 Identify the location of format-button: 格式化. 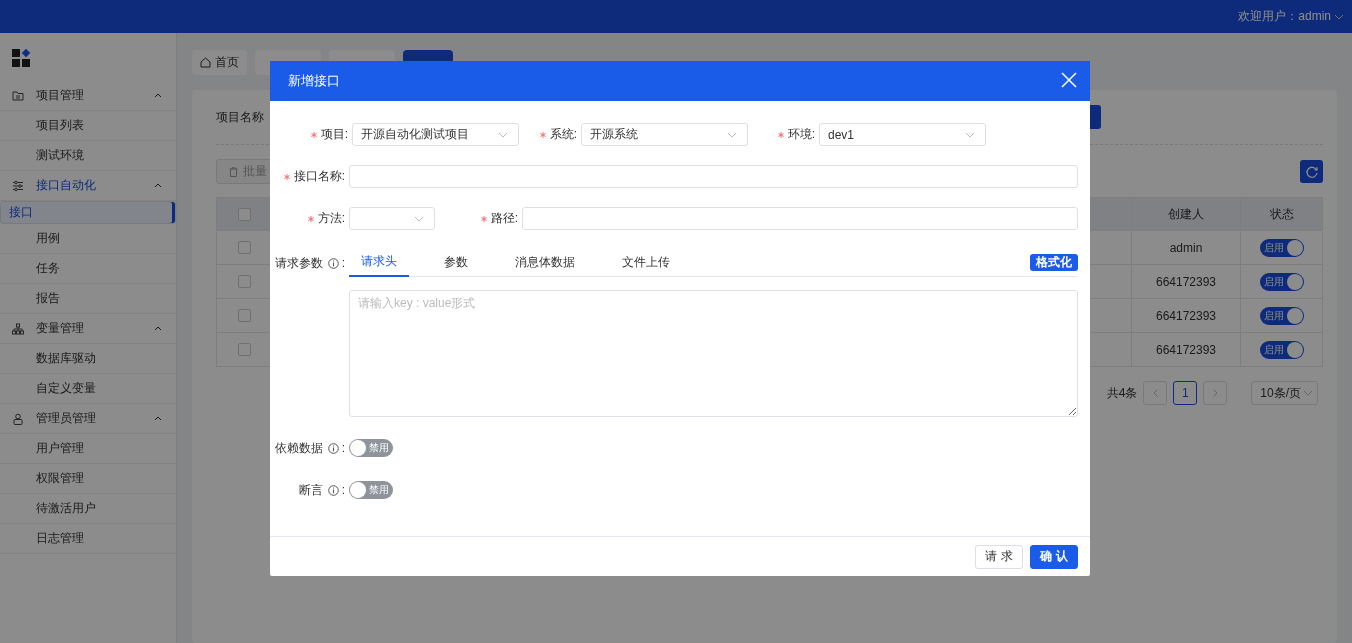
(1054, 262).